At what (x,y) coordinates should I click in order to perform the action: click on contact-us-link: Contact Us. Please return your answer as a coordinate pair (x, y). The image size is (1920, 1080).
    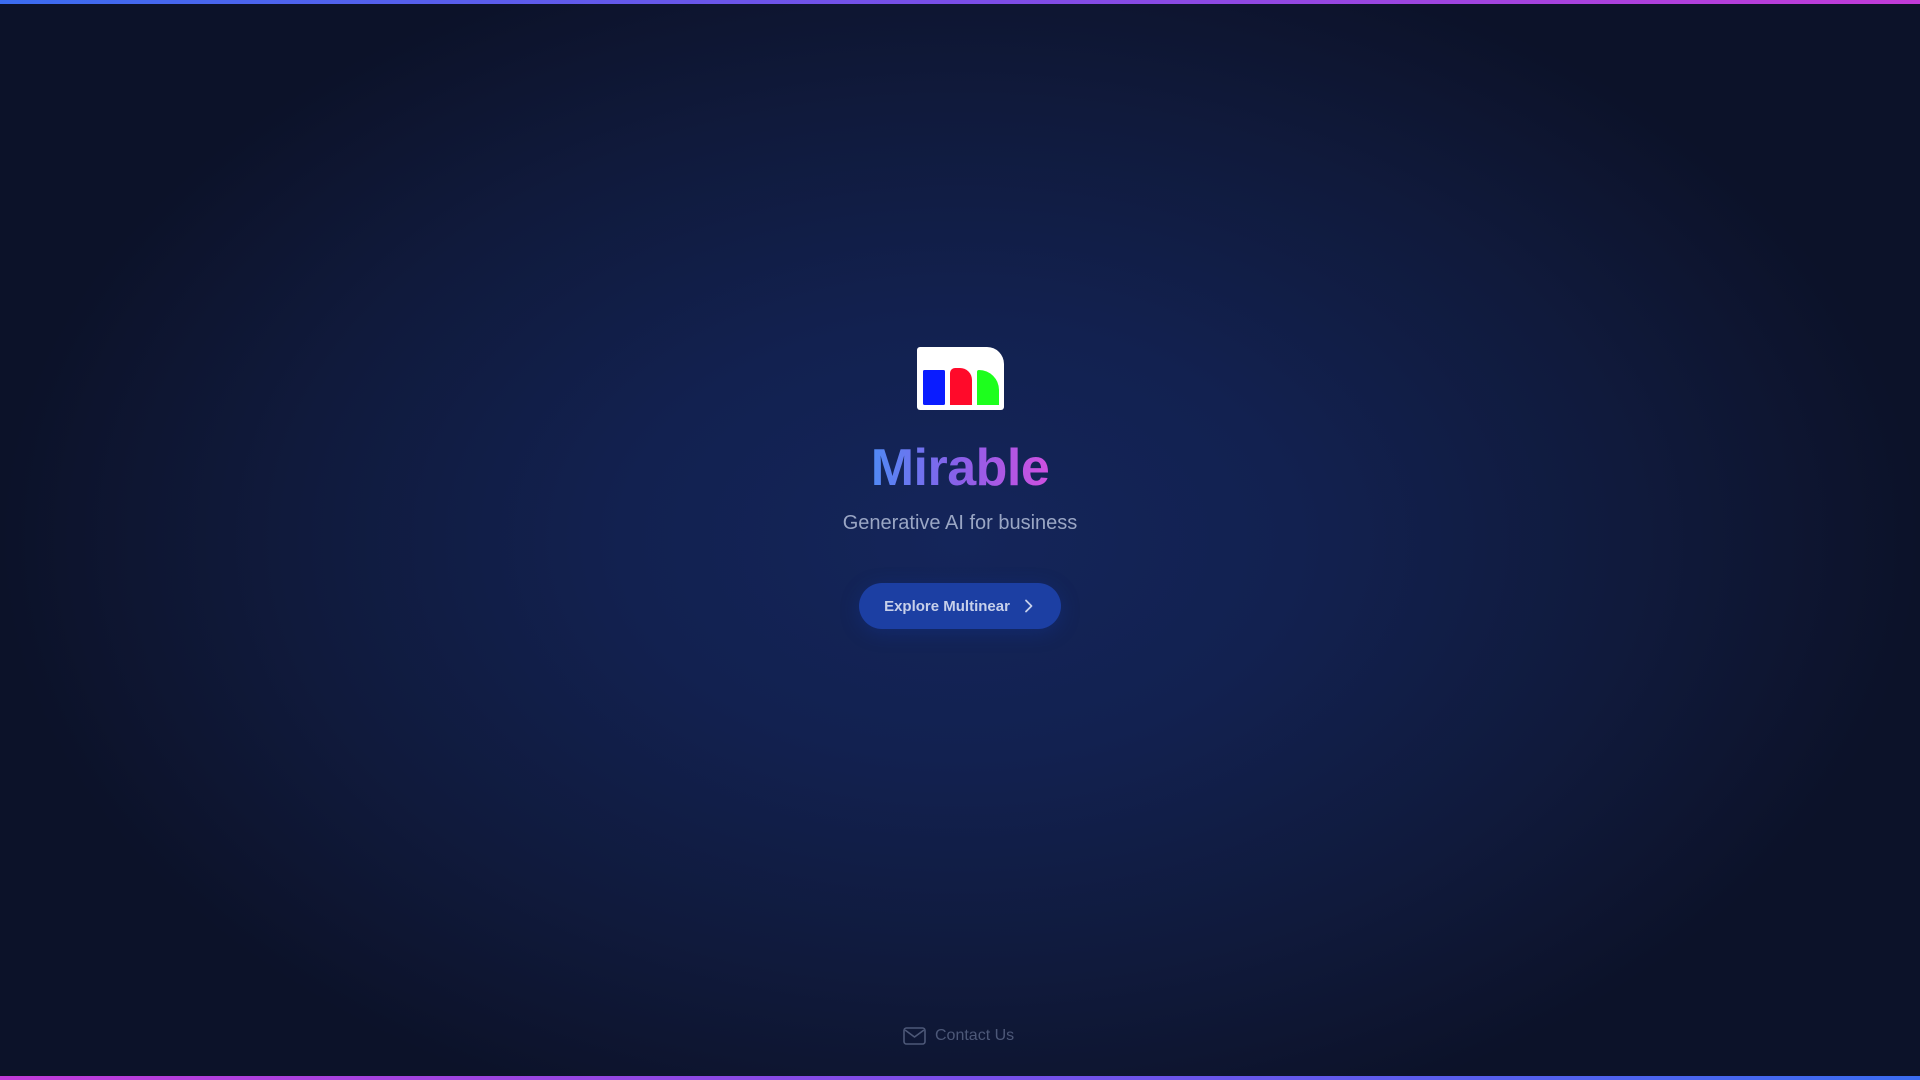
    Looking at the image, I should click on (958, 1036).